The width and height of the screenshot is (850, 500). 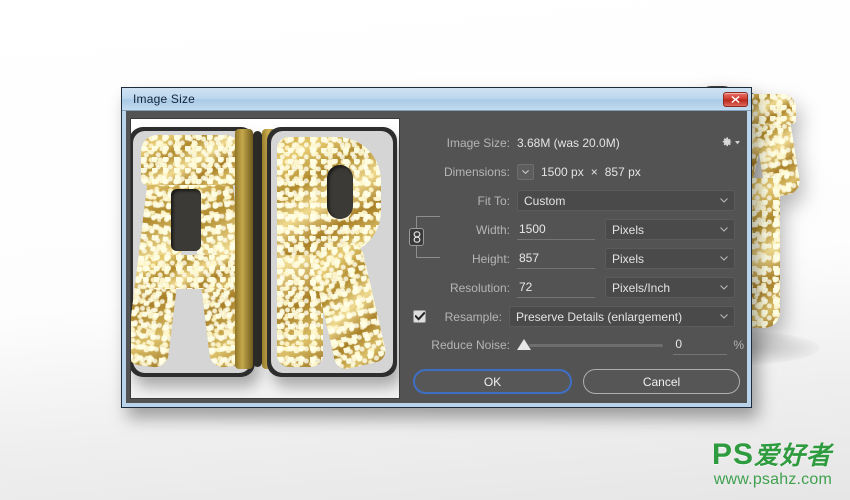 I want to click on resample-select: Preserve Details (enlargement), so click(x=622, y=316).